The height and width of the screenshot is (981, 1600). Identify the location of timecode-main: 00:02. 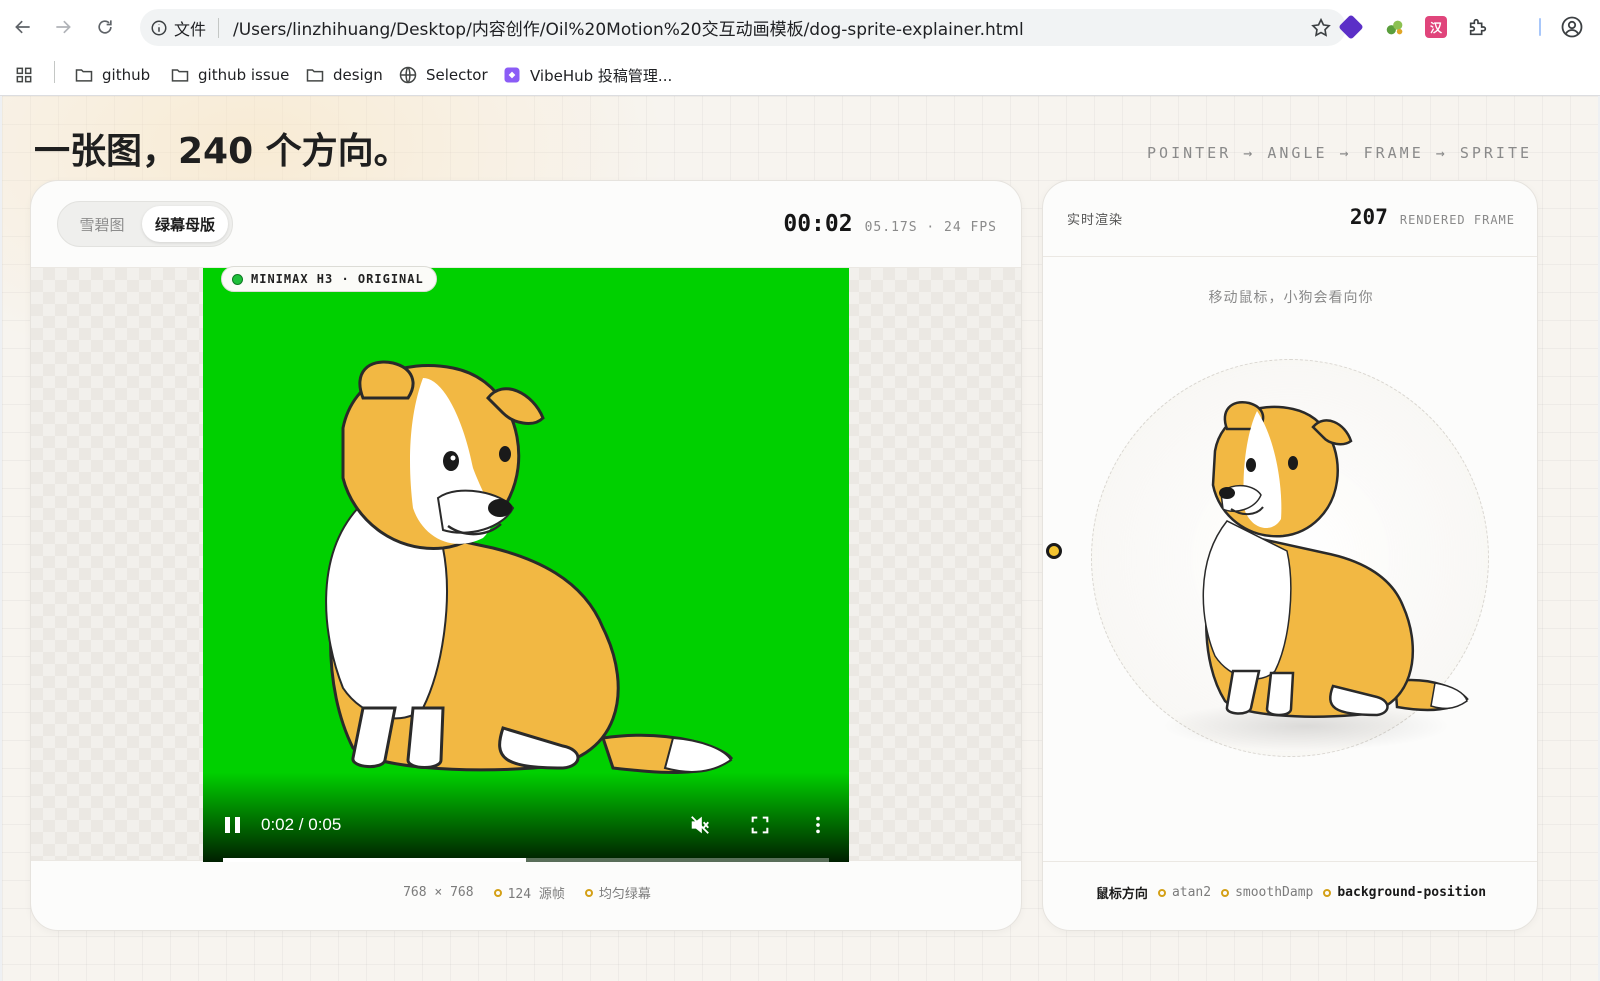
(818, 224).